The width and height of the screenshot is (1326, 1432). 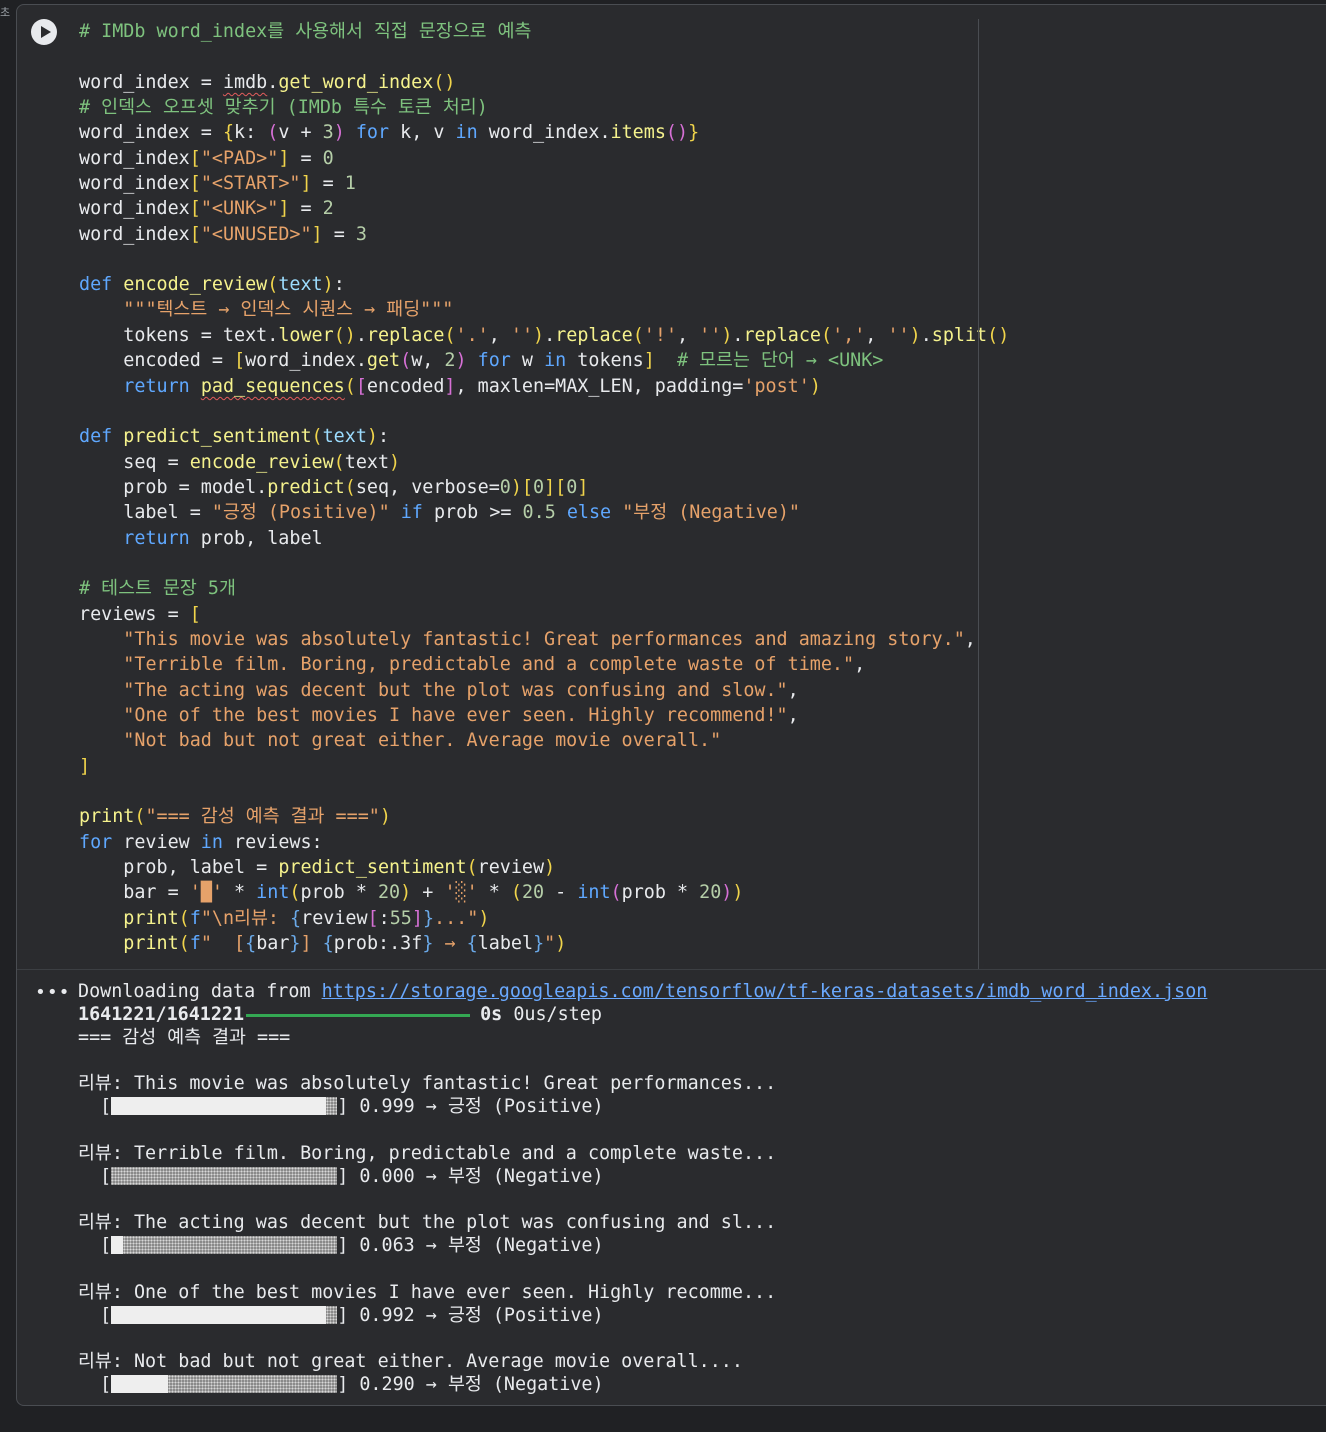 I want to click on result-score: [] 0.992 → 긍정 (Positive), so click(x=341, y=1315).